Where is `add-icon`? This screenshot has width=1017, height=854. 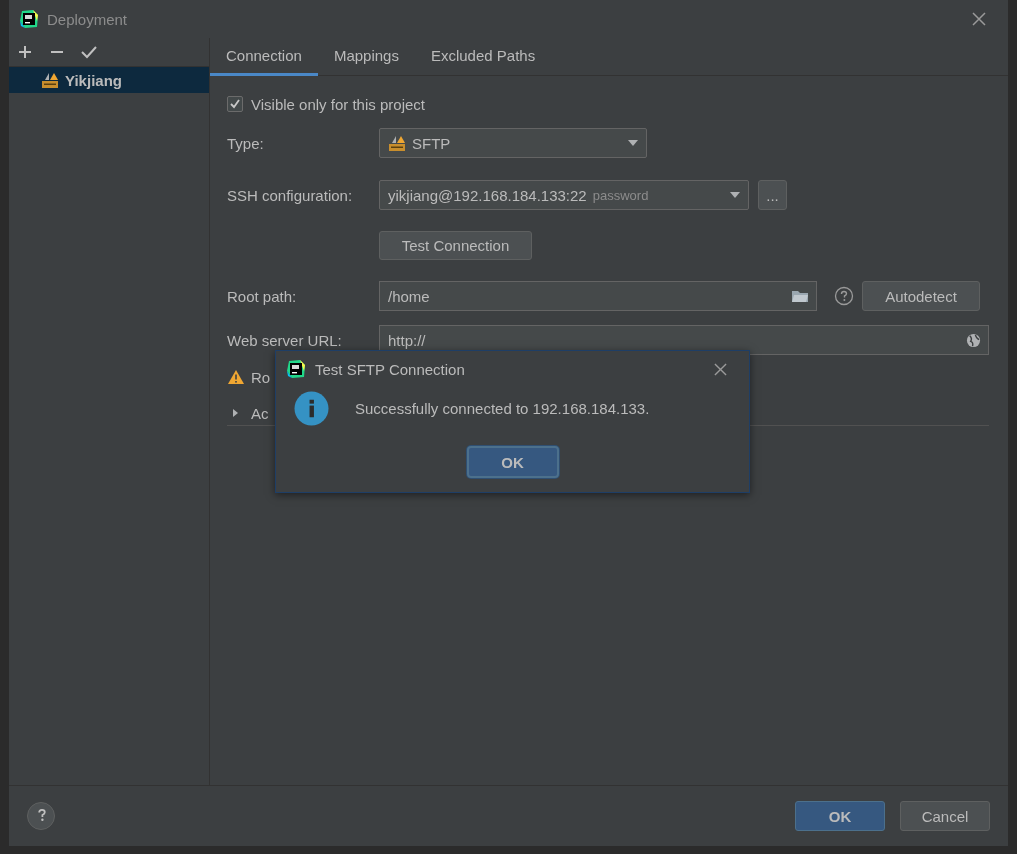
add-icon is located at coordinates (25, 52).